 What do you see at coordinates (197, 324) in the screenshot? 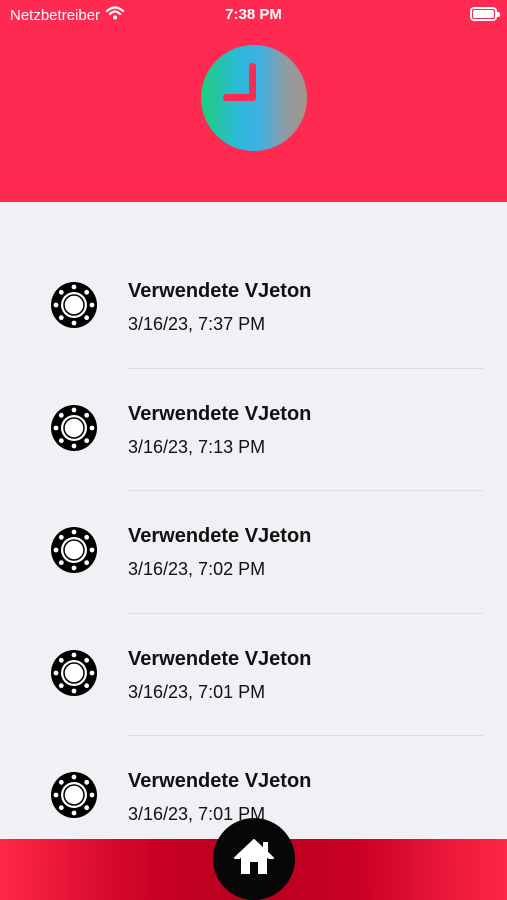
I see `item-date: 3/16/23, 7:37 PM` at bounding box center [197, 324].